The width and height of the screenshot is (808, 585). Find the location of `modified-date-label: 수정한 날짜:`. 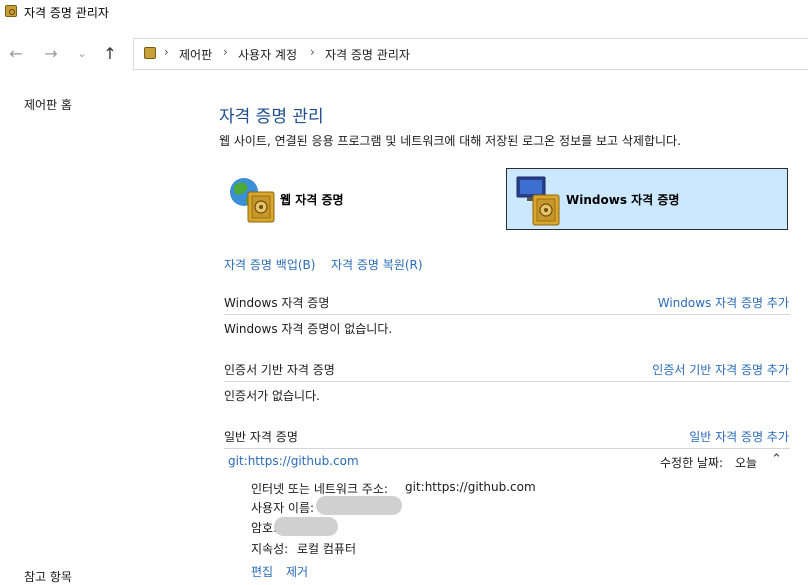

modified-date-label: 수정한 날짜: is located at coordinates (692, 463).